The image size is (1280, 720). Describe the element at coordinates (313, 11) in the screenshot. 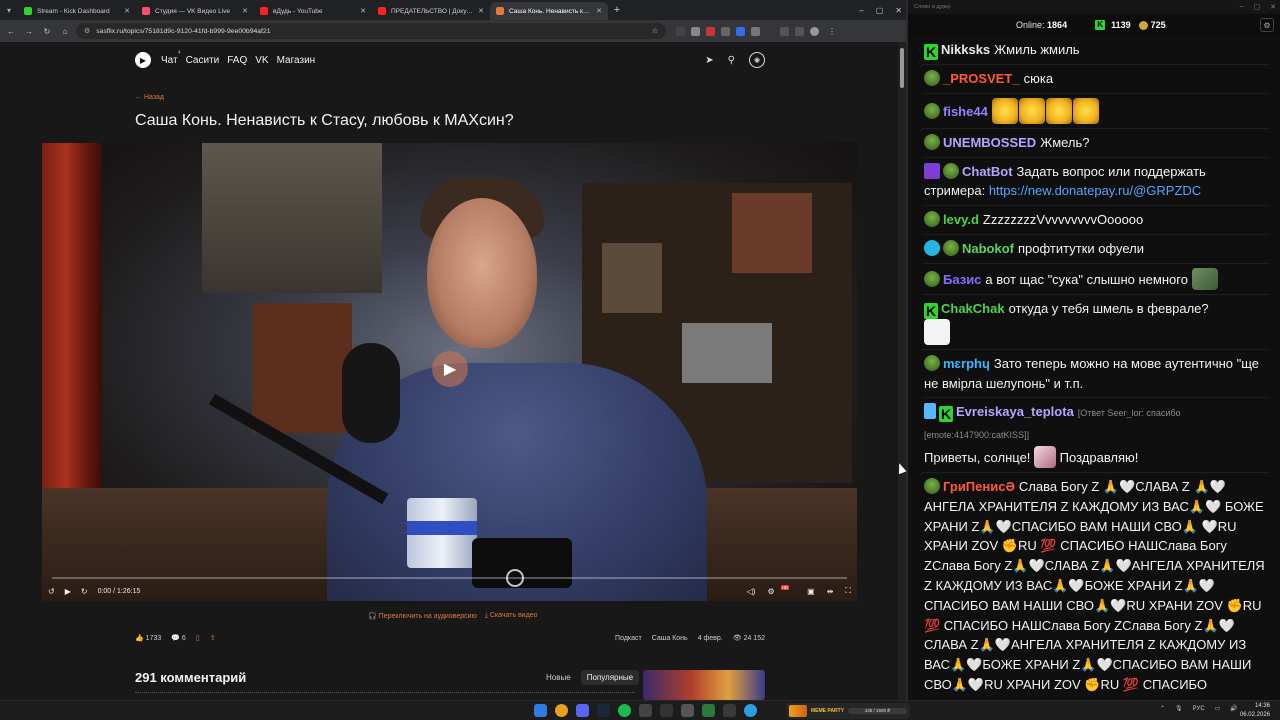

I see `browser-tab: вДудь - YouTube ✕` at that location.